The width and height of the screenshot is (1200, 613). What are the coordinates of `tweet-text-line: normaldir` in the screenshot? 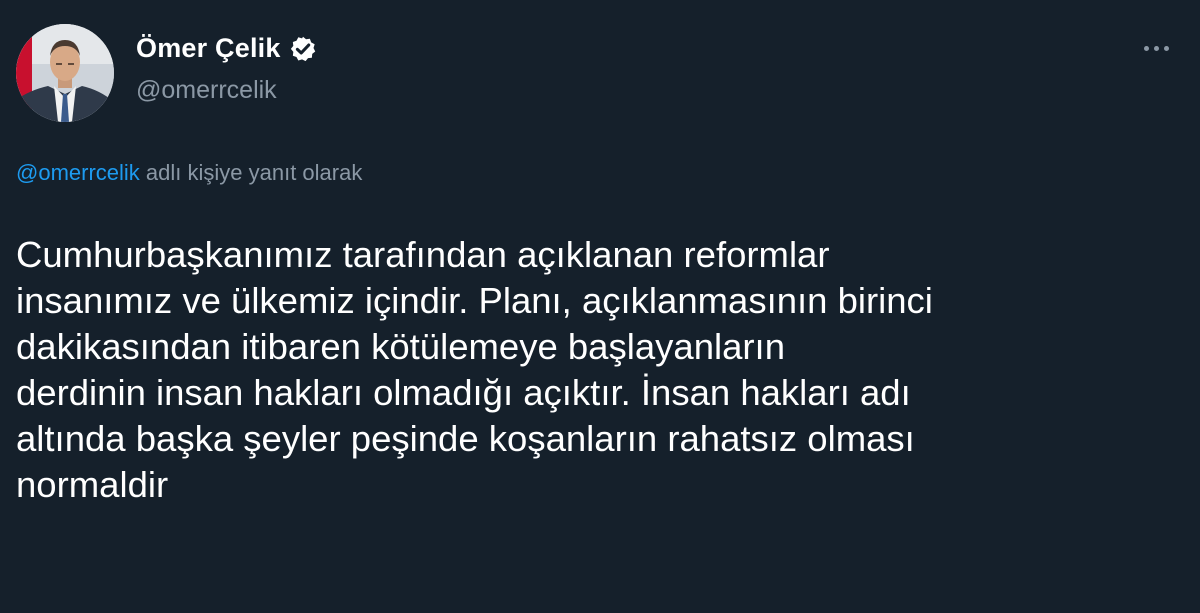 It's located at (92, 484).